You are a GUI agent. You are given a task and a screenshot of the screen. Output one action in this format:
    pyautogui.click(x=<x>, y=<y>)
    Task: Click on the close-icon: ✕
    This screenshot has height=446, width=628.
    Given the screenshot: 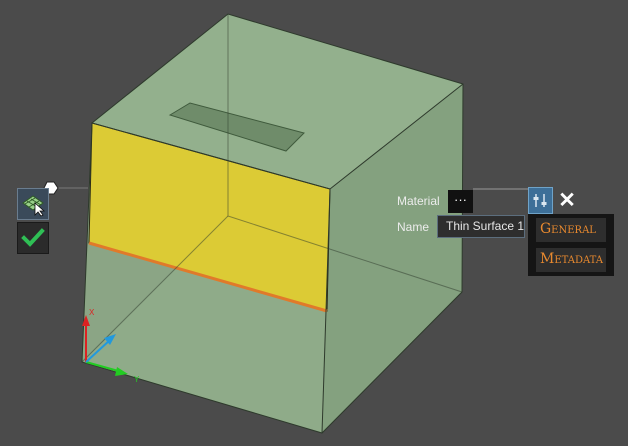 What is the action you would take?
    pyautogui.click(x=567, y=200)
    